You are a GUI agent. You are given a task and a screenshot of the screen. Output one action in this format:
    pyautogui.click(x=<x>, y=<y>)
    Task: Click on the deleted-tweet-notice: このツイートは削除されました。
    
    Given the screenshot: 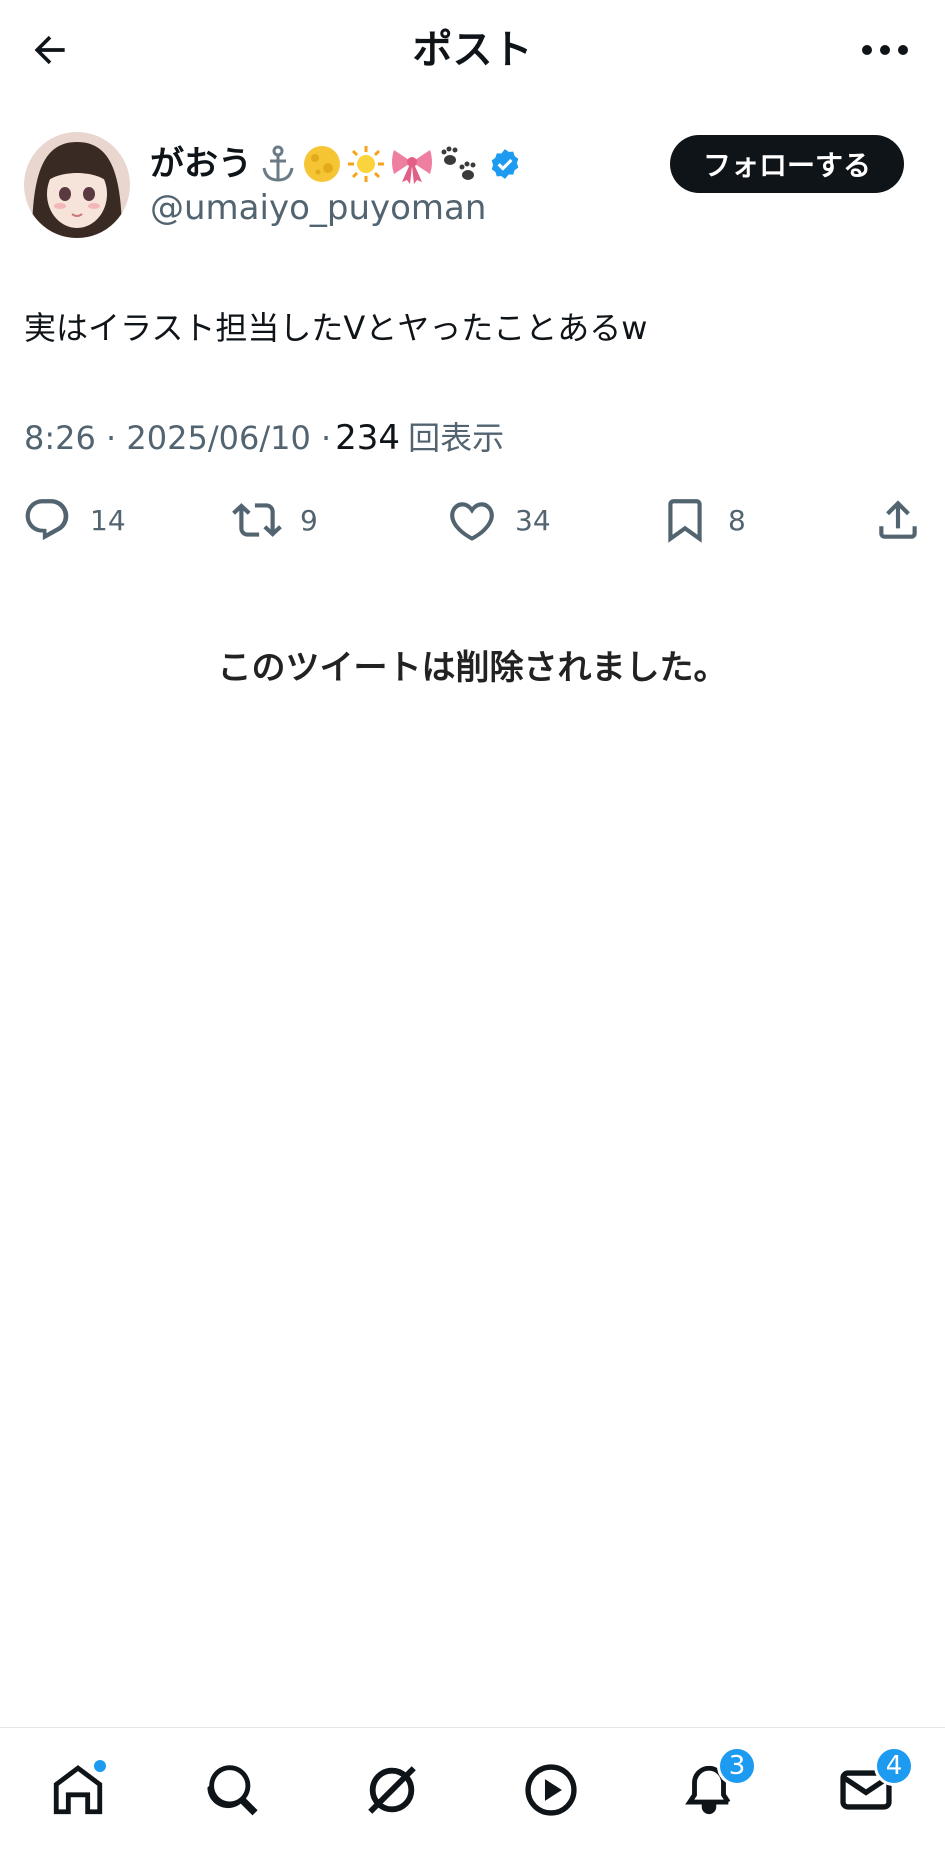 What is the action you would take?
    pyautogui.click(x=472, y=668)
    